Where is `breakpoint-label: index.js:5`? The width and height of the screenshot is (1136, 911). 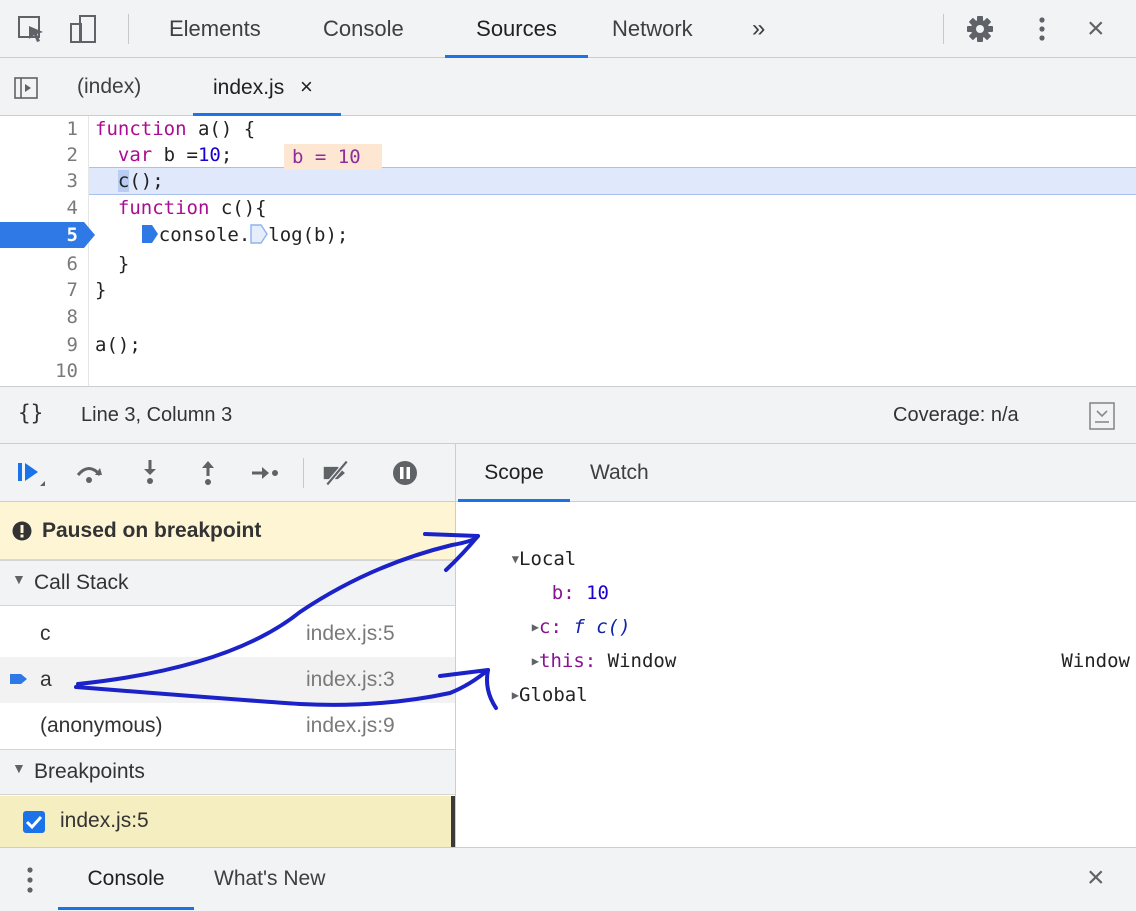 breakpoint-label: index.js:5 is located at coordinates (104, 820).